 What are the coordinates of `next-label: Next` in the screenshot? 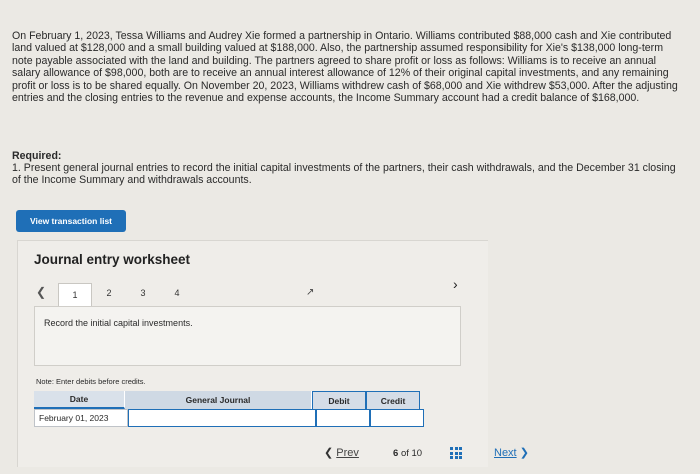 It's located at (505, 453).